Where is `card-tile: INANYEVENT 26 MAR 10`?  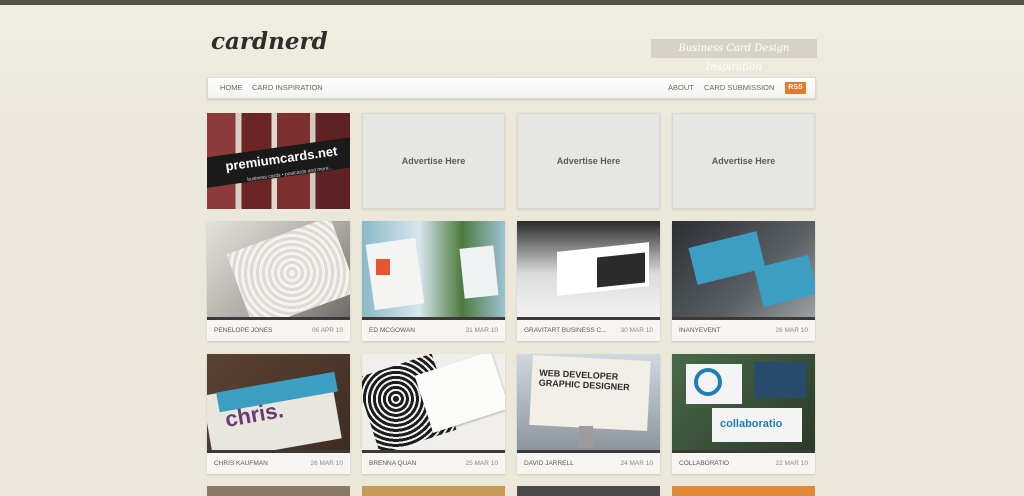
card-tile: INANYEVENT 26 MAR 10 is located at coordinates (743, 281).